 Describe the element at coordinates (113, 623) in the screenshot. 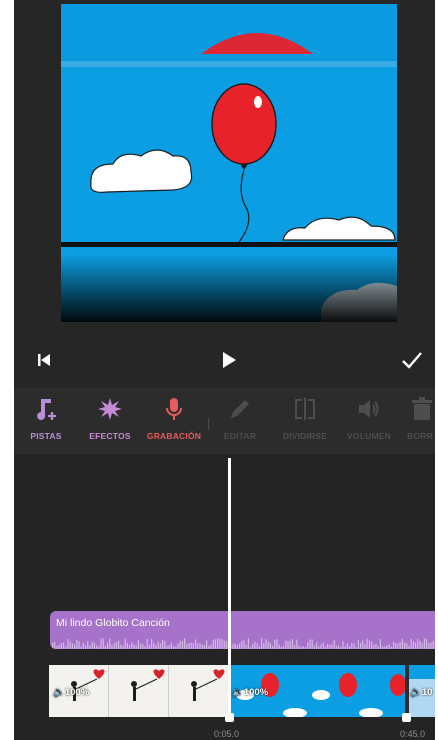

I see `audio-clip-title: Mi lindo Globito Canción` at that location.